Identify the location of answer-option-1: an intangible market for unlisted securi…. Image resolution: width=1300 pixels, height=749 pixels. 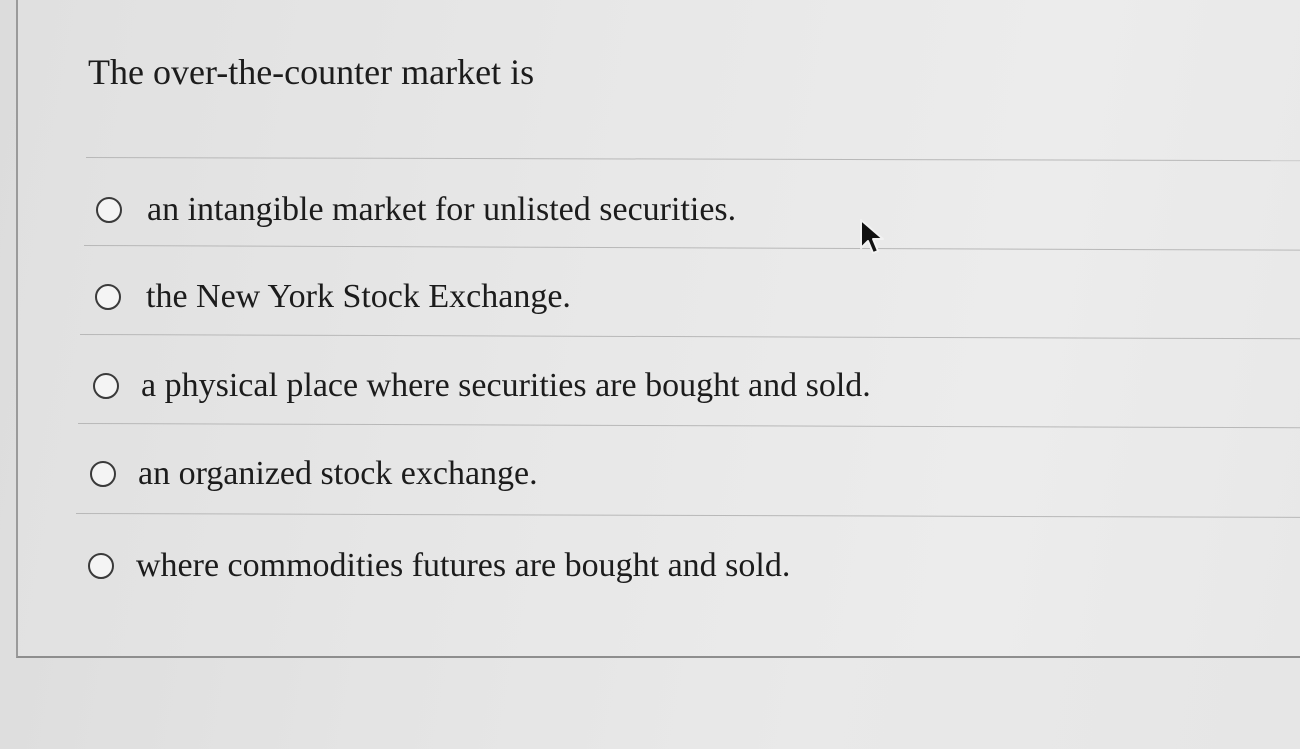
(416, 210).